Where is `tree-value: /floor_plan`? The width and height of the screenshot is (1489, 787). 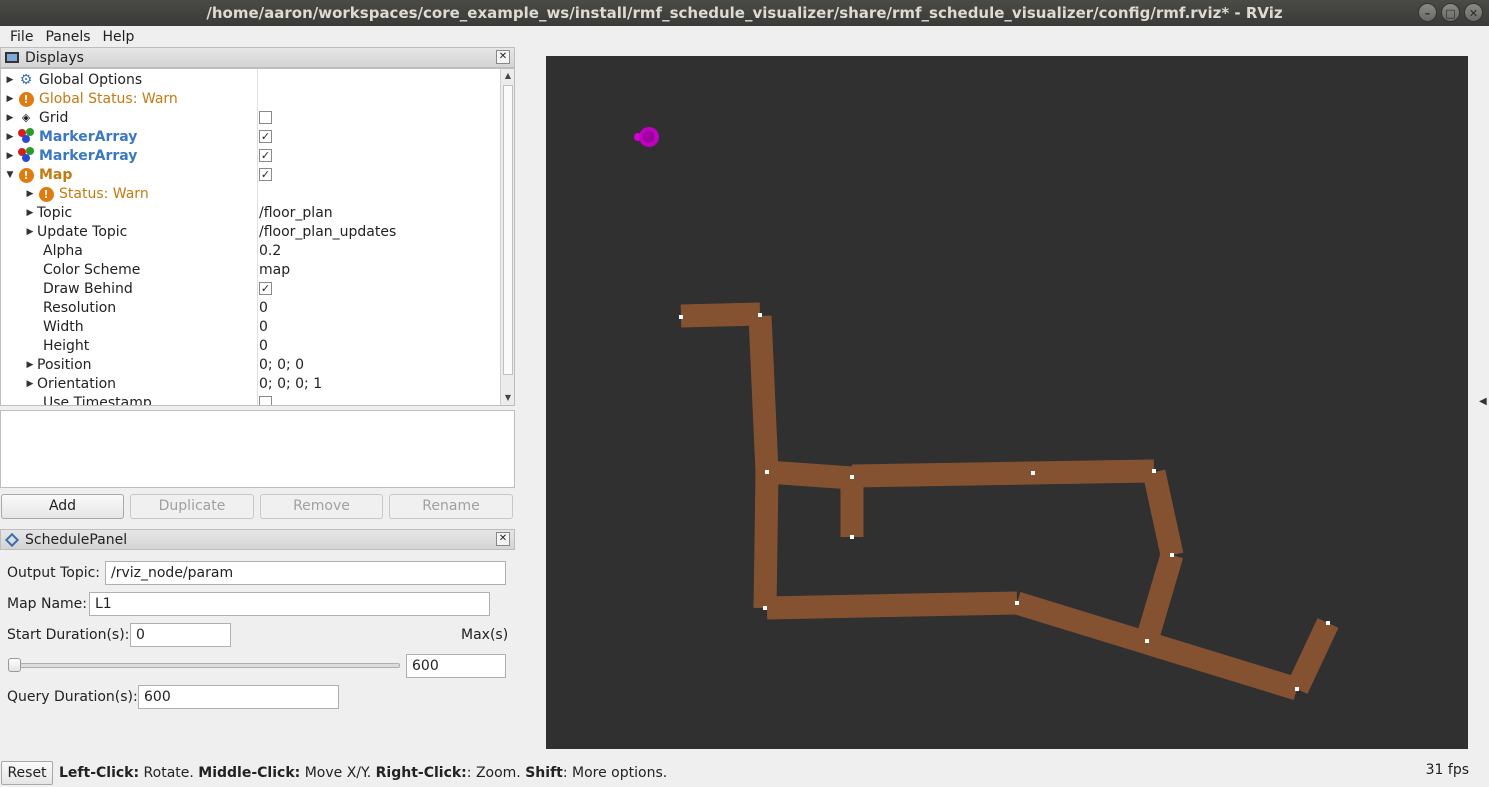 tree-value: /floor_plan is located at coordinates (296, 213).